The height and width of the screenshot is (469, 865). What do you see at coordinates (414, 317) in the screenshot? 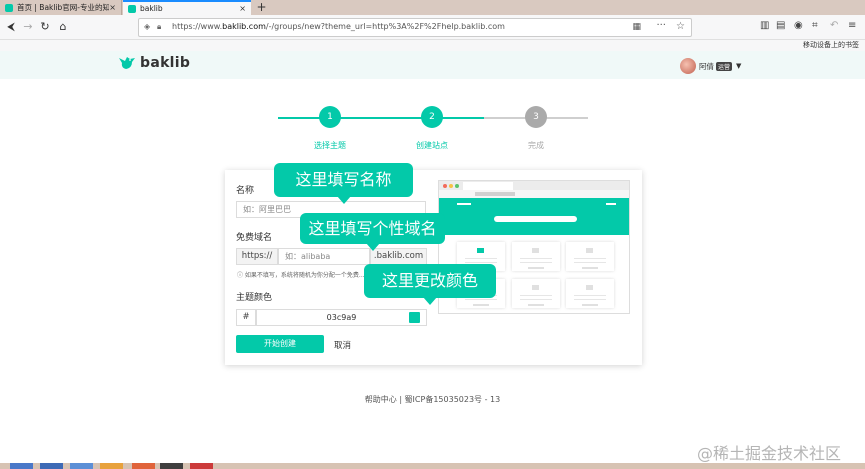
I see `color-swatch` at bounding box center [414, 317].